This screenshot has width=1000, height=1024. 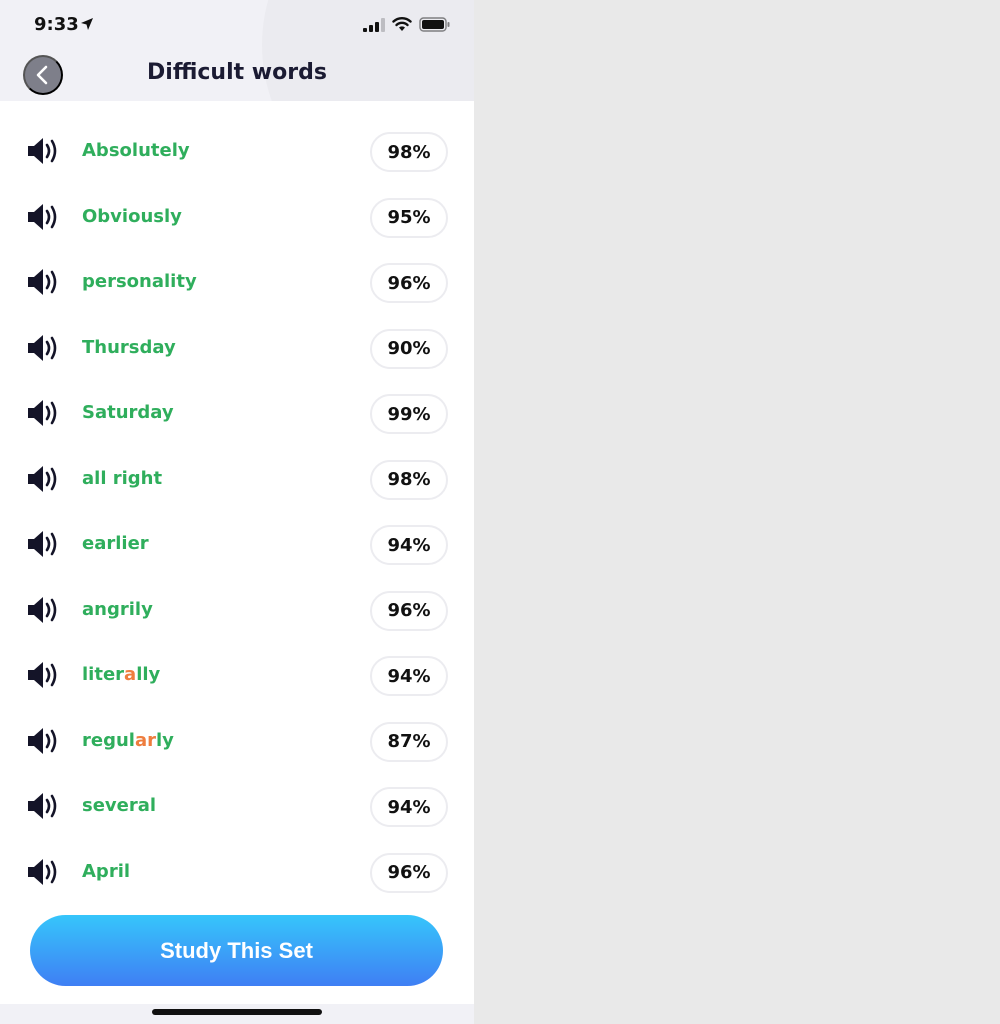 I want to click on location-arrow-icon, so click(x=87, y=24).